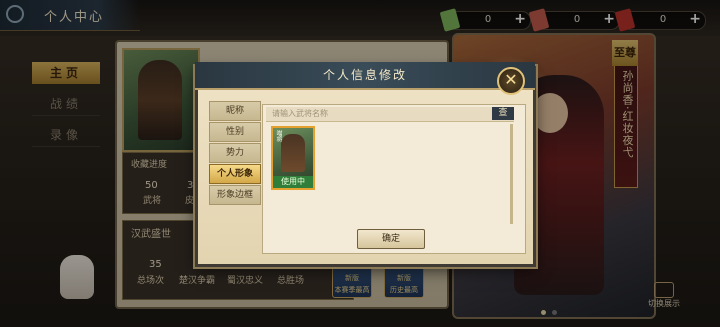 This screenshot has width=720, height=327. I want to click on tab-avatar-frame: 形象边框, so click(235, 195).